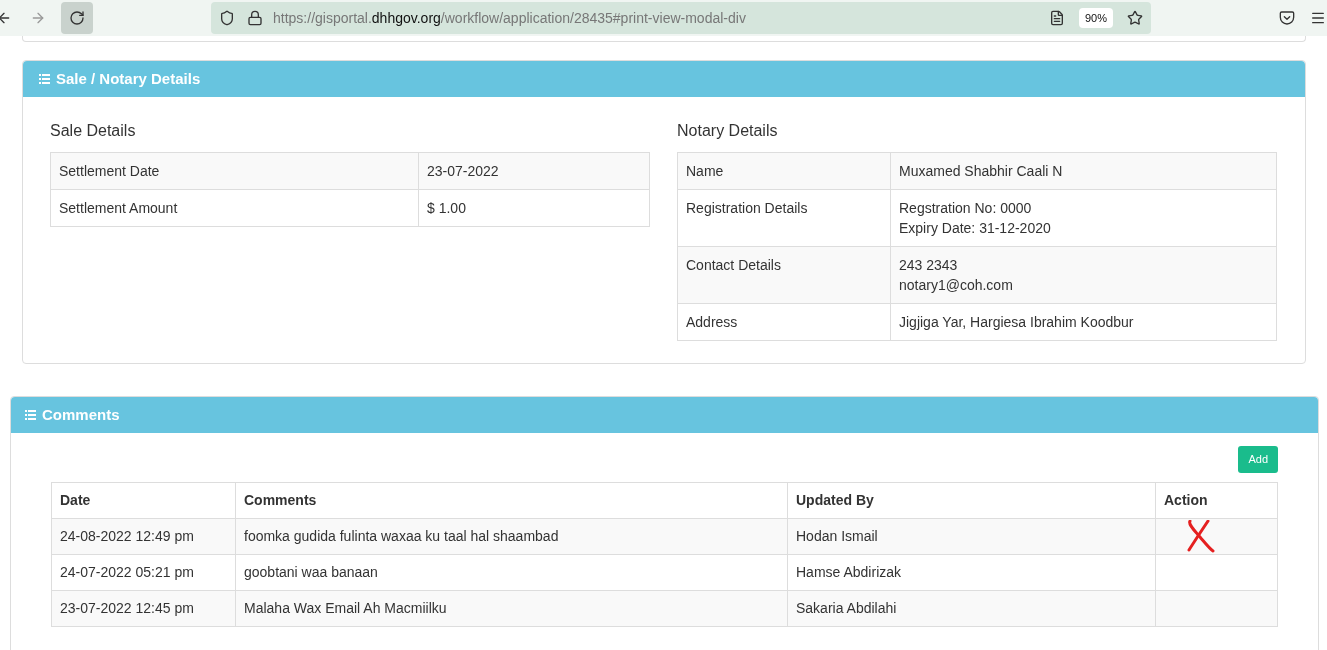 The width and height of the screenshot is (1327, 650). What do you see at coordinates (971, 536) in the screenshot?
I see `updated-by-cell: Hodan Ismail` at bounding box center [971, 536].